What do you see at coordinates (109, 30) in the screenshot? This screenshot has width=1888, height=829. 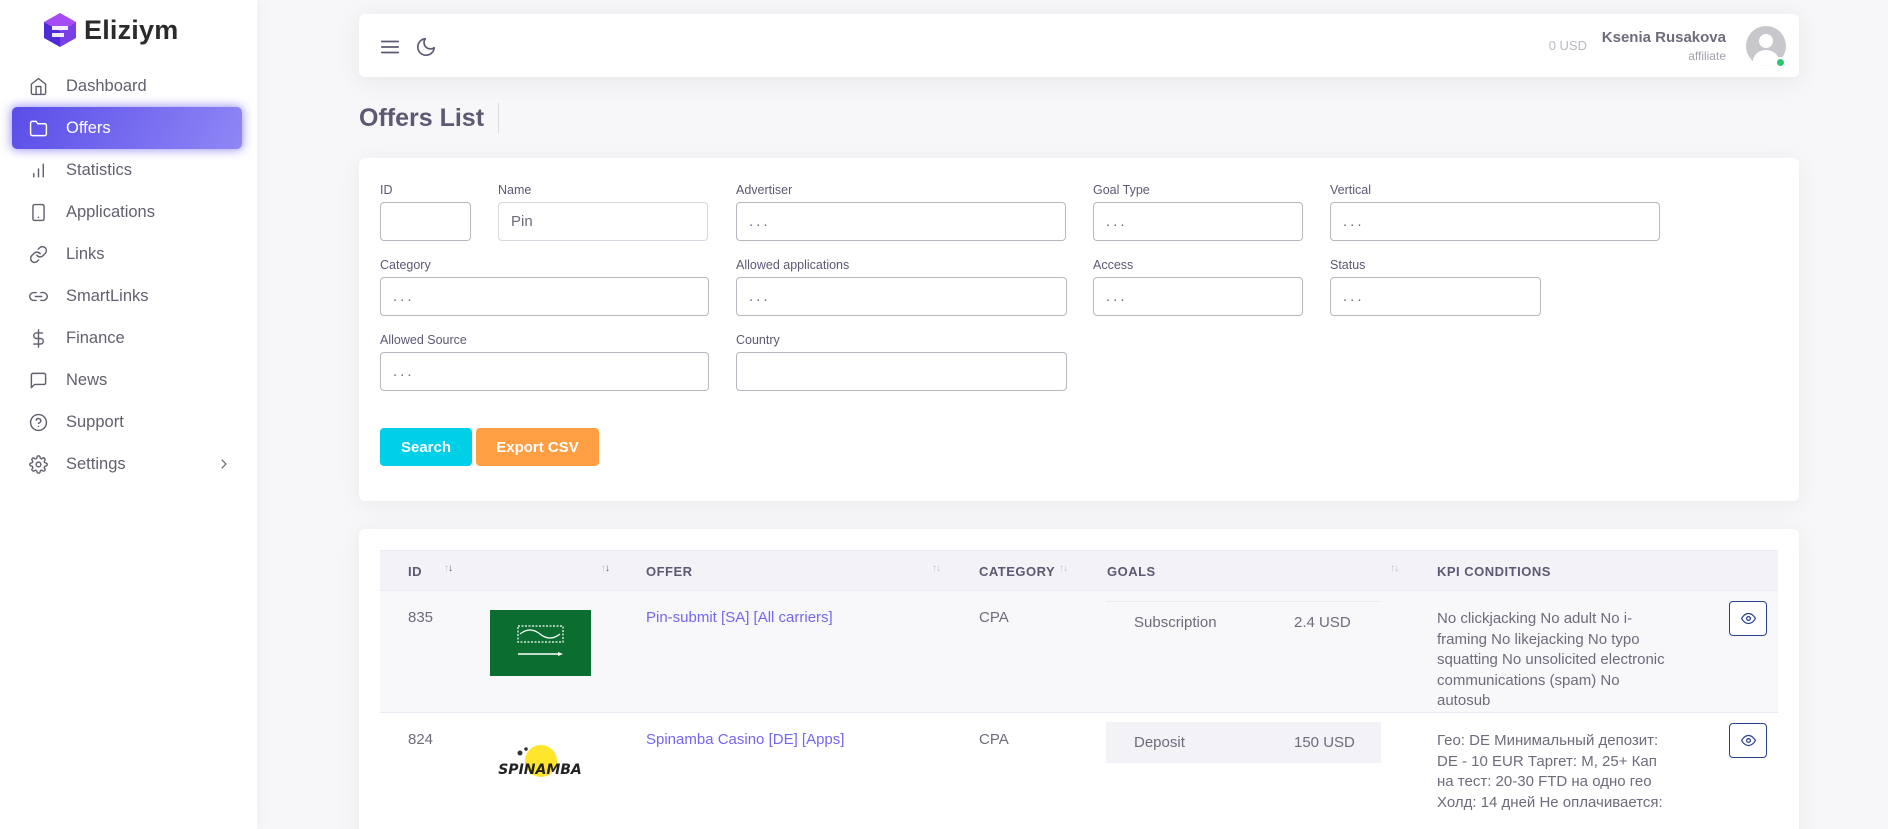 I see `brand: Eliziym` at bounding box center [109, 30].